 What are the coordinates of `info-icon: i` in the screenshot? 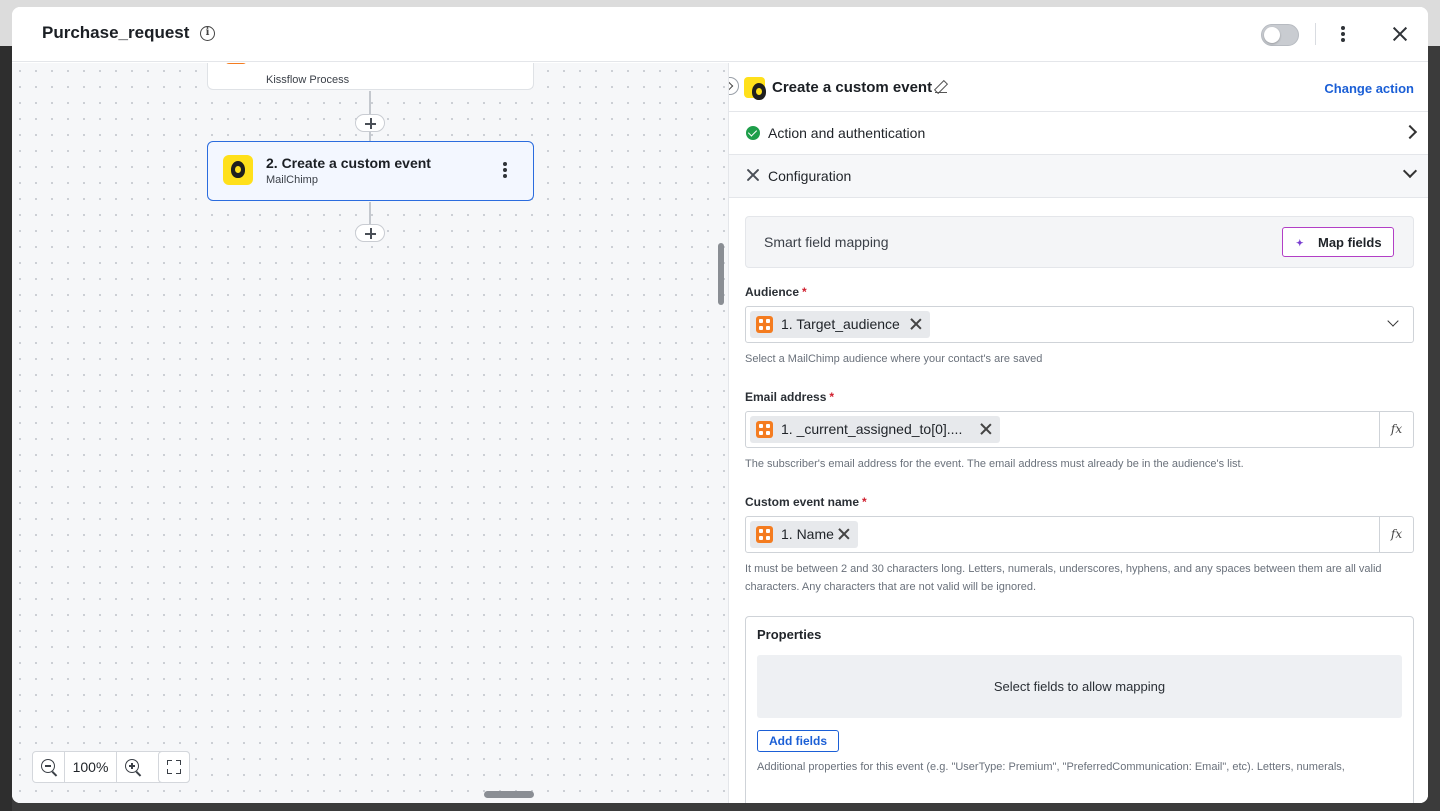 It's located at (207, 33).